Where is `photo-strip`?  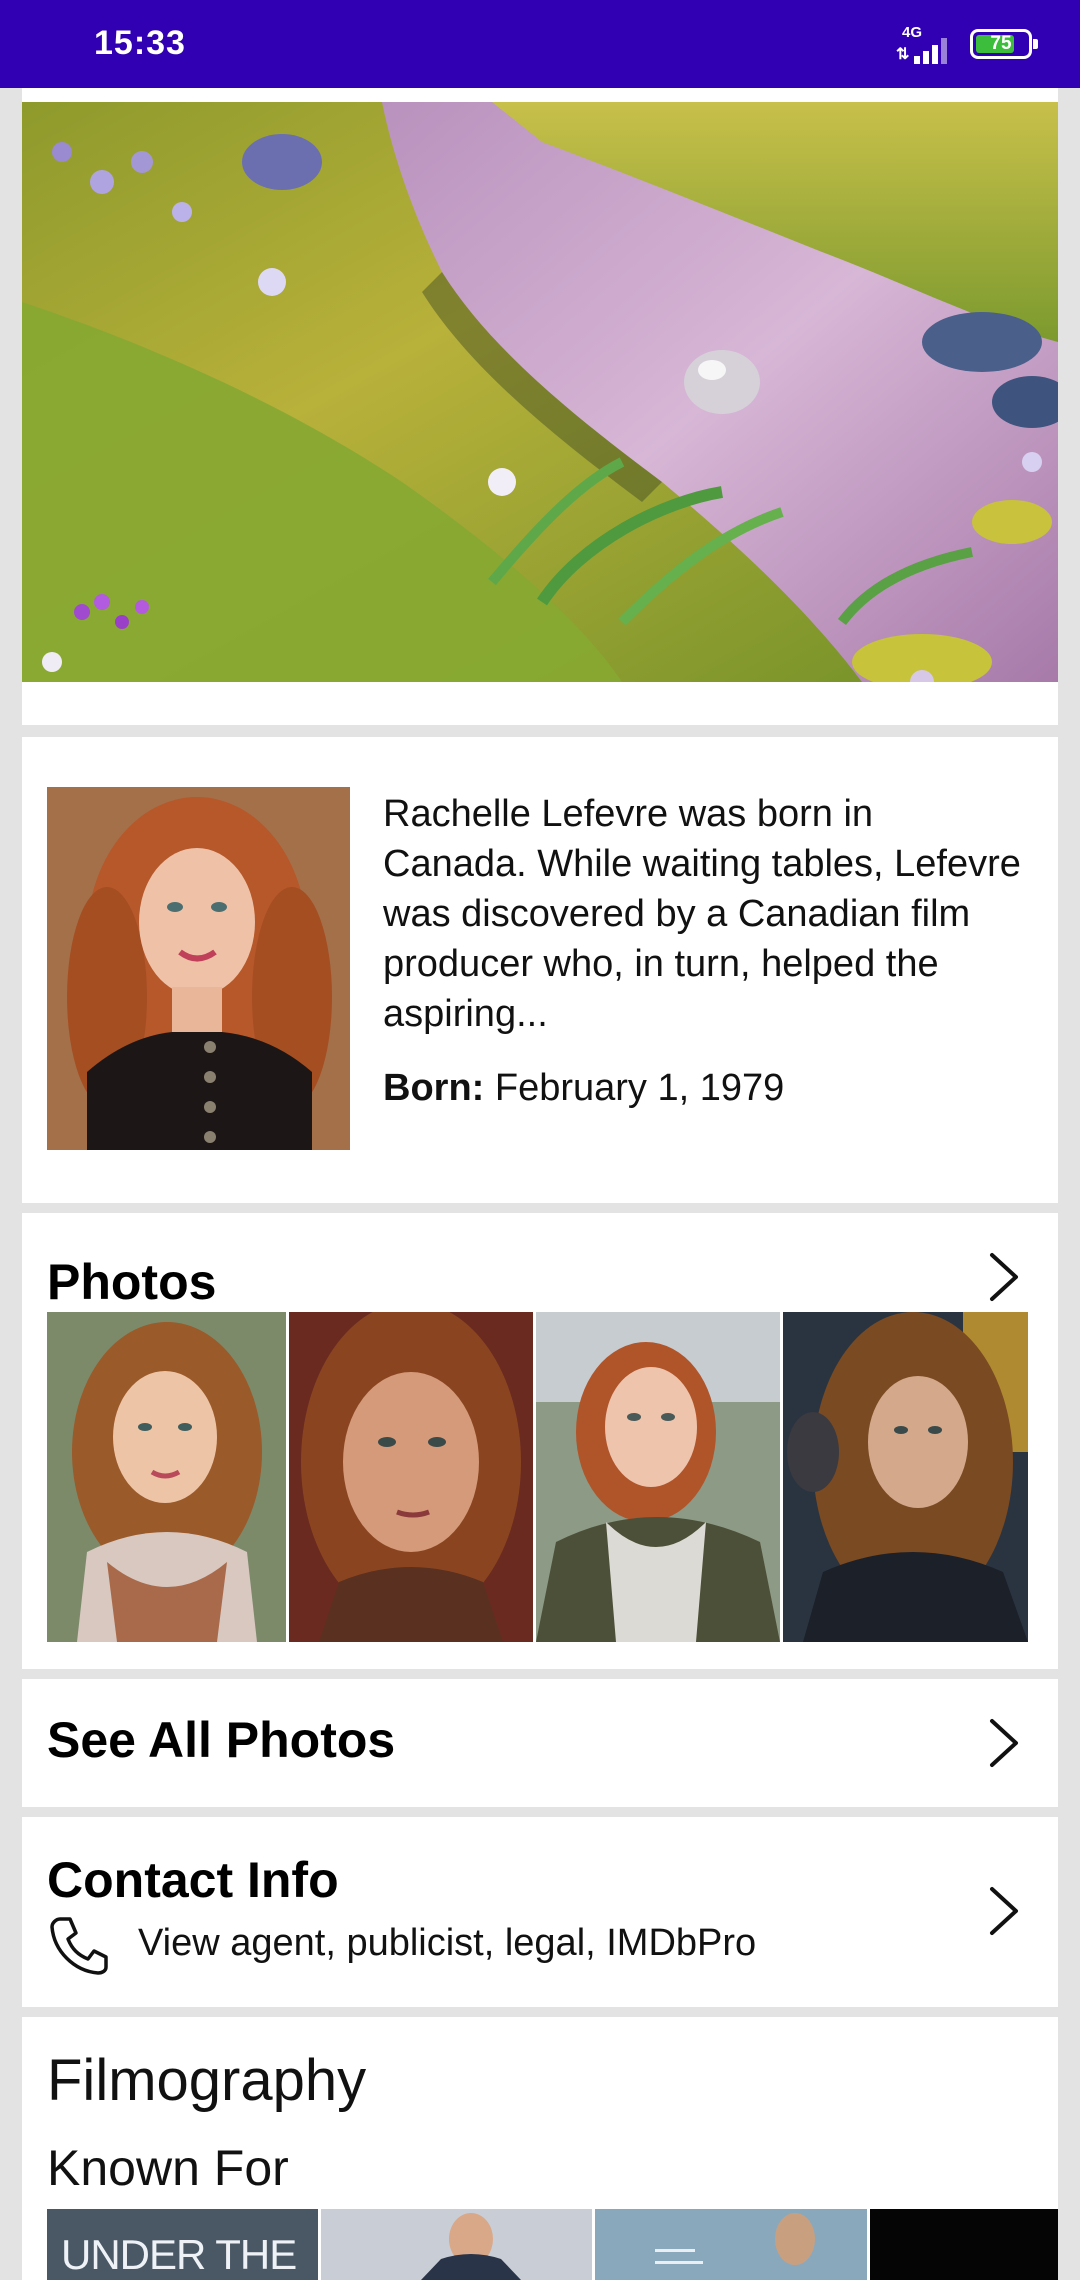
photo-strip is located at coordinates (539, 1477).